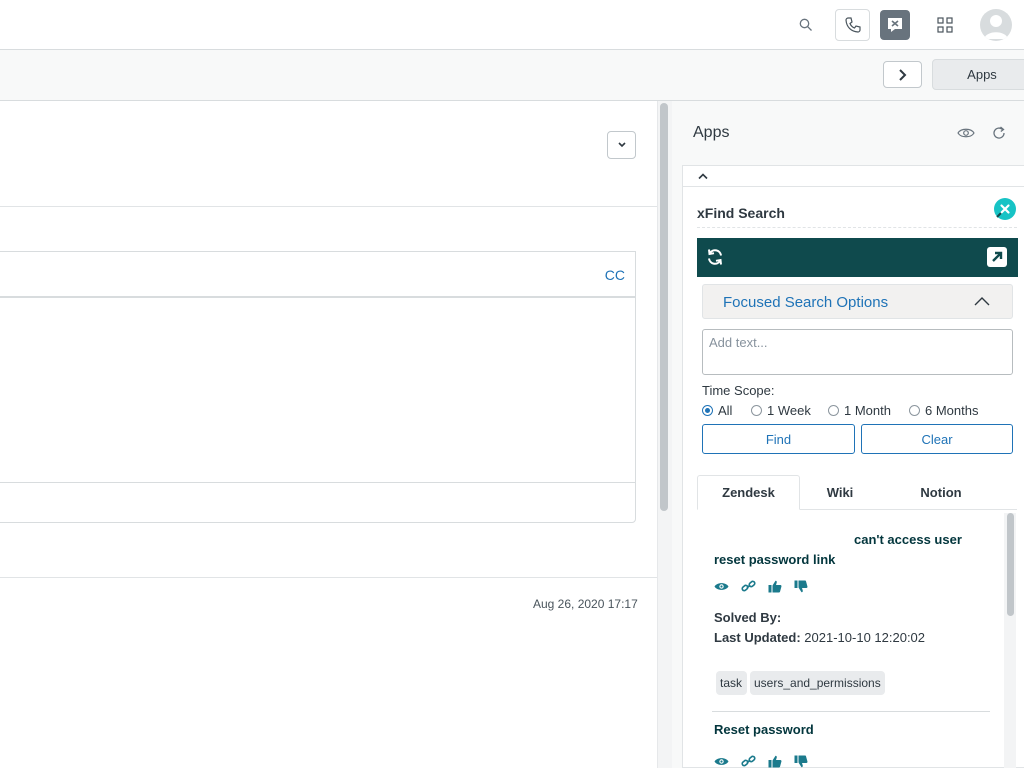 This screenshot has width=1024, height=768. I want to click on toggle-visibility-button, so click(966, 133).